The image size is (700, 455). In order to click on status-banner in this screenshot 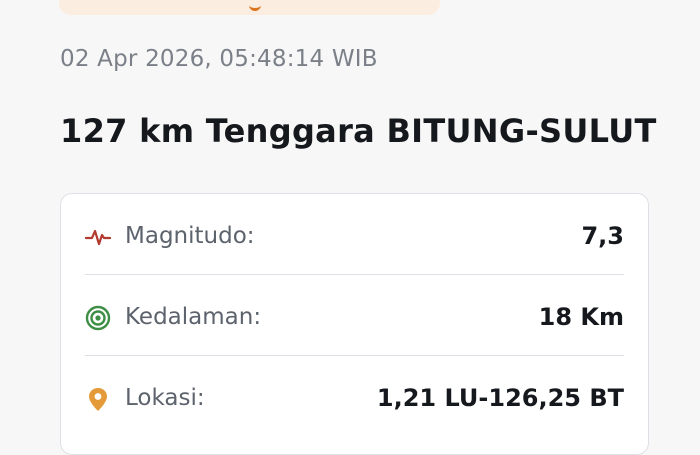, I will do `click(249, 7)`.